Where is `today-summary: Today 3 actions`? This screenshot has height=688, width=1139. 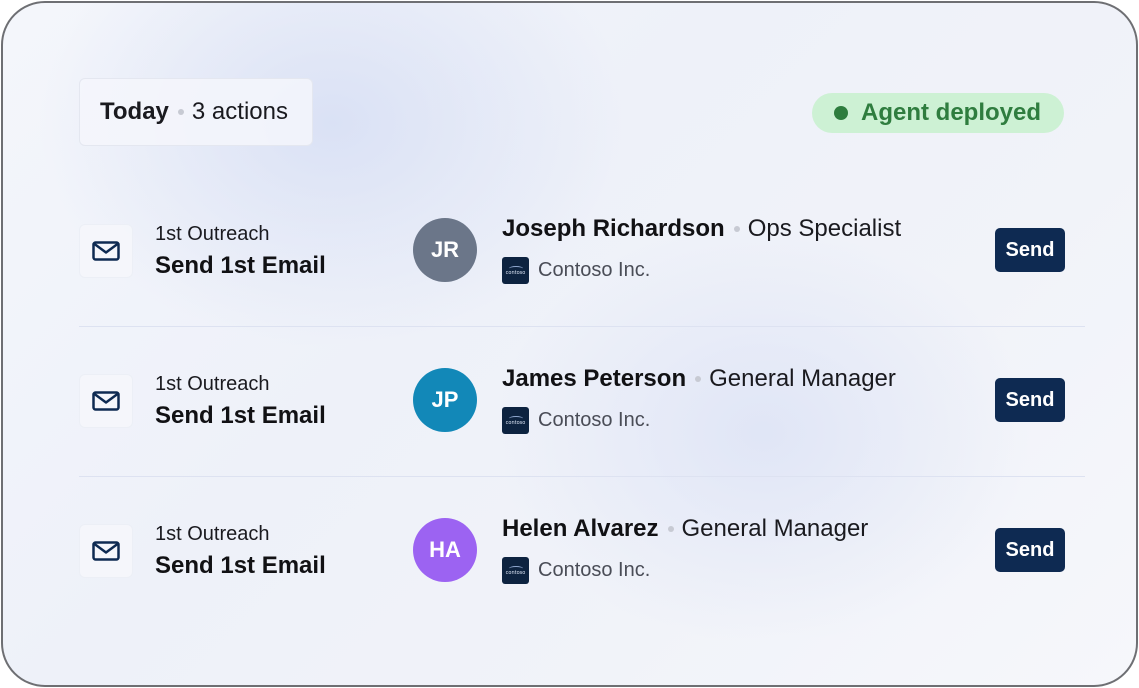
today-summary: Today 3 actions is located at coordinates (196, 112).